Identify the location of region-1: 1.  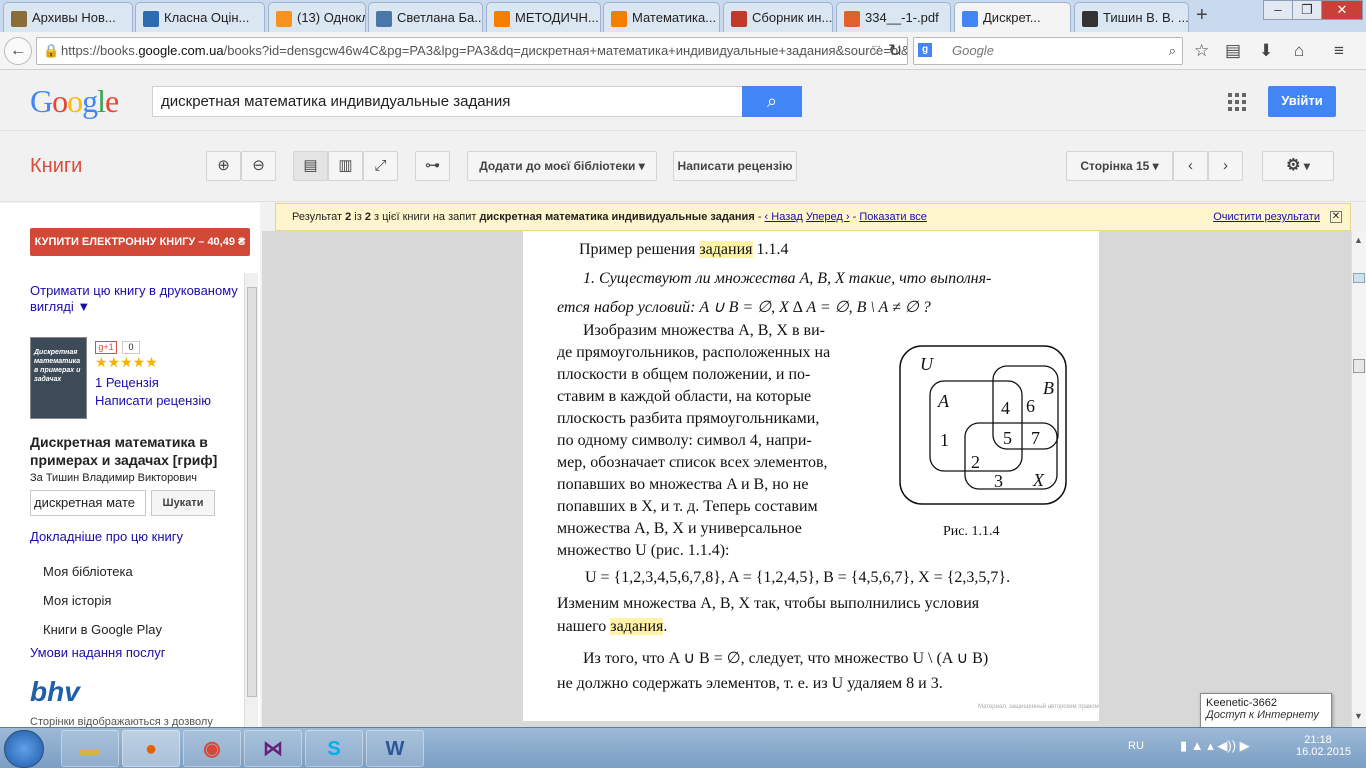
(944, 440).